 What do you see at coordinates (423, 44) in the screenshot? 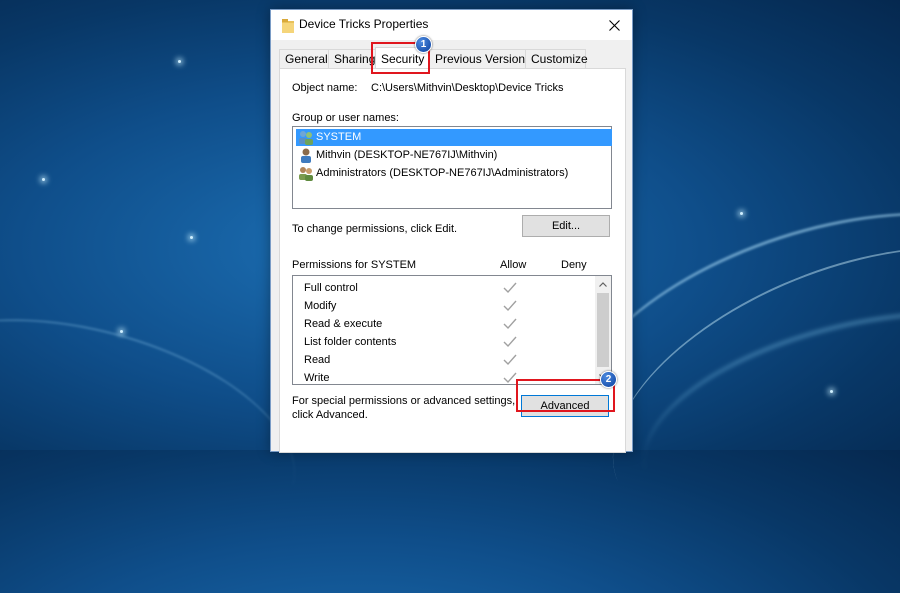
I see `step-badge-1: 1` at bounding box center [423, 44].